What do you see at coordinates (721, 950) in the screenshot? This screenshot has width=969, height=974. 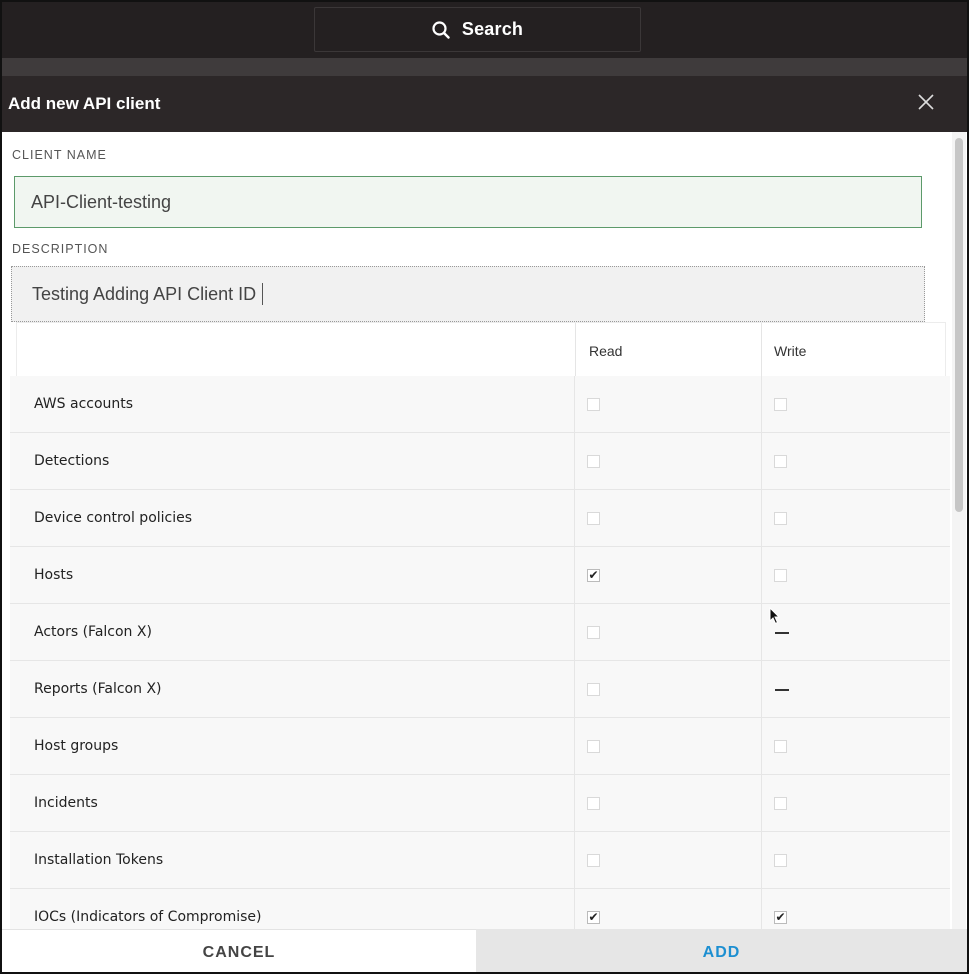 I see `add-button: ADD` at bounding box center [721, 950].